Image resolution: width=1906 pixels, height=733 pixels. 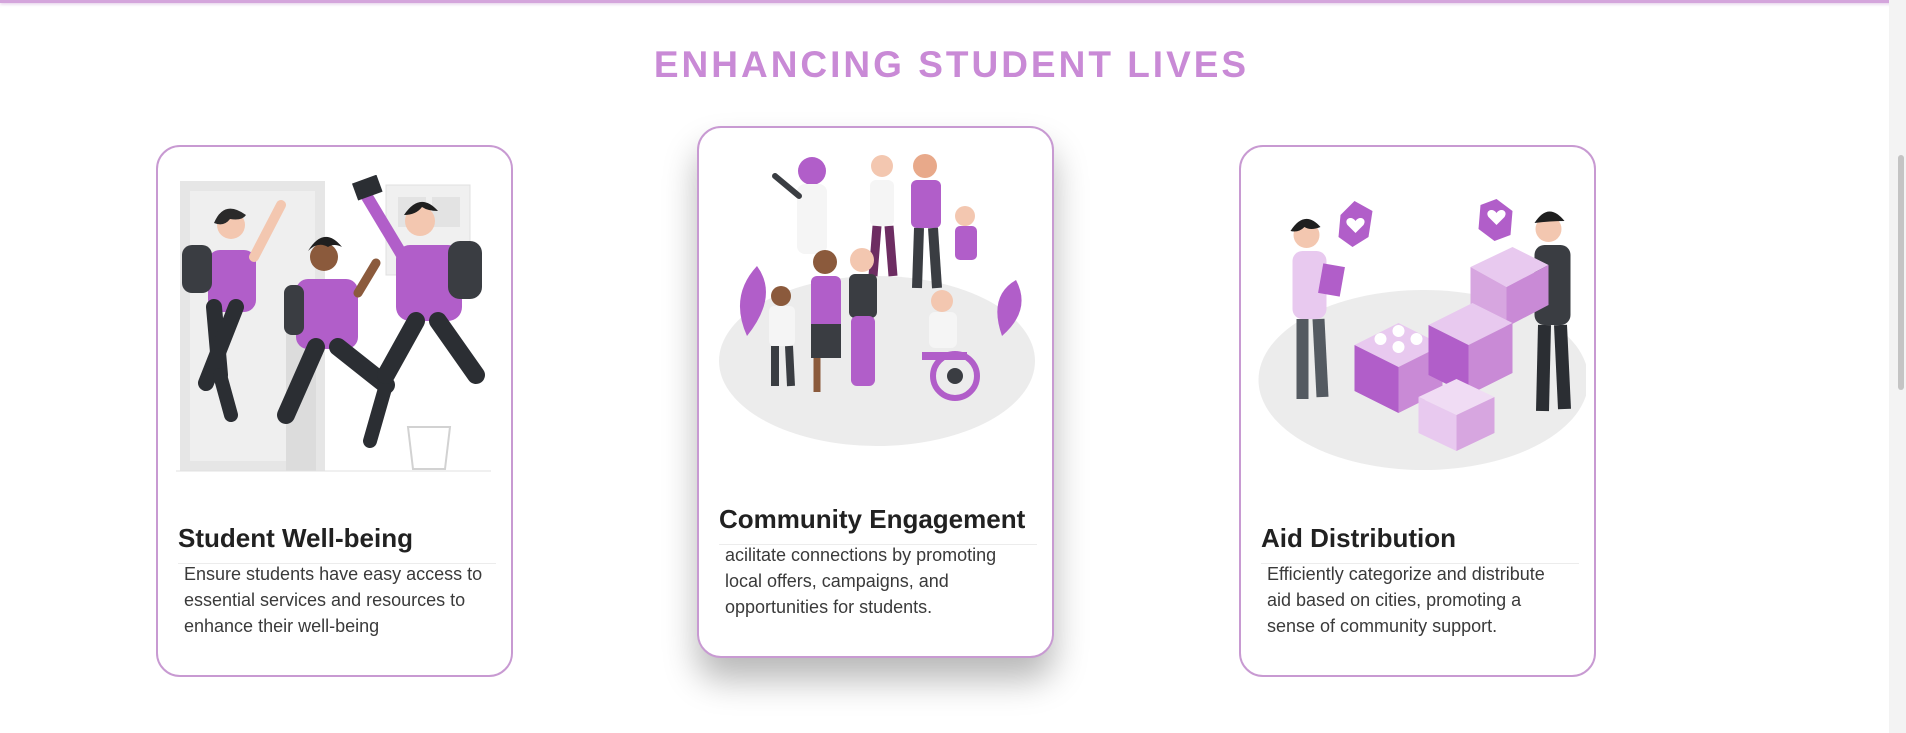 I want to click on card-title: Aid Distribution, so click(x=1358, y=538).